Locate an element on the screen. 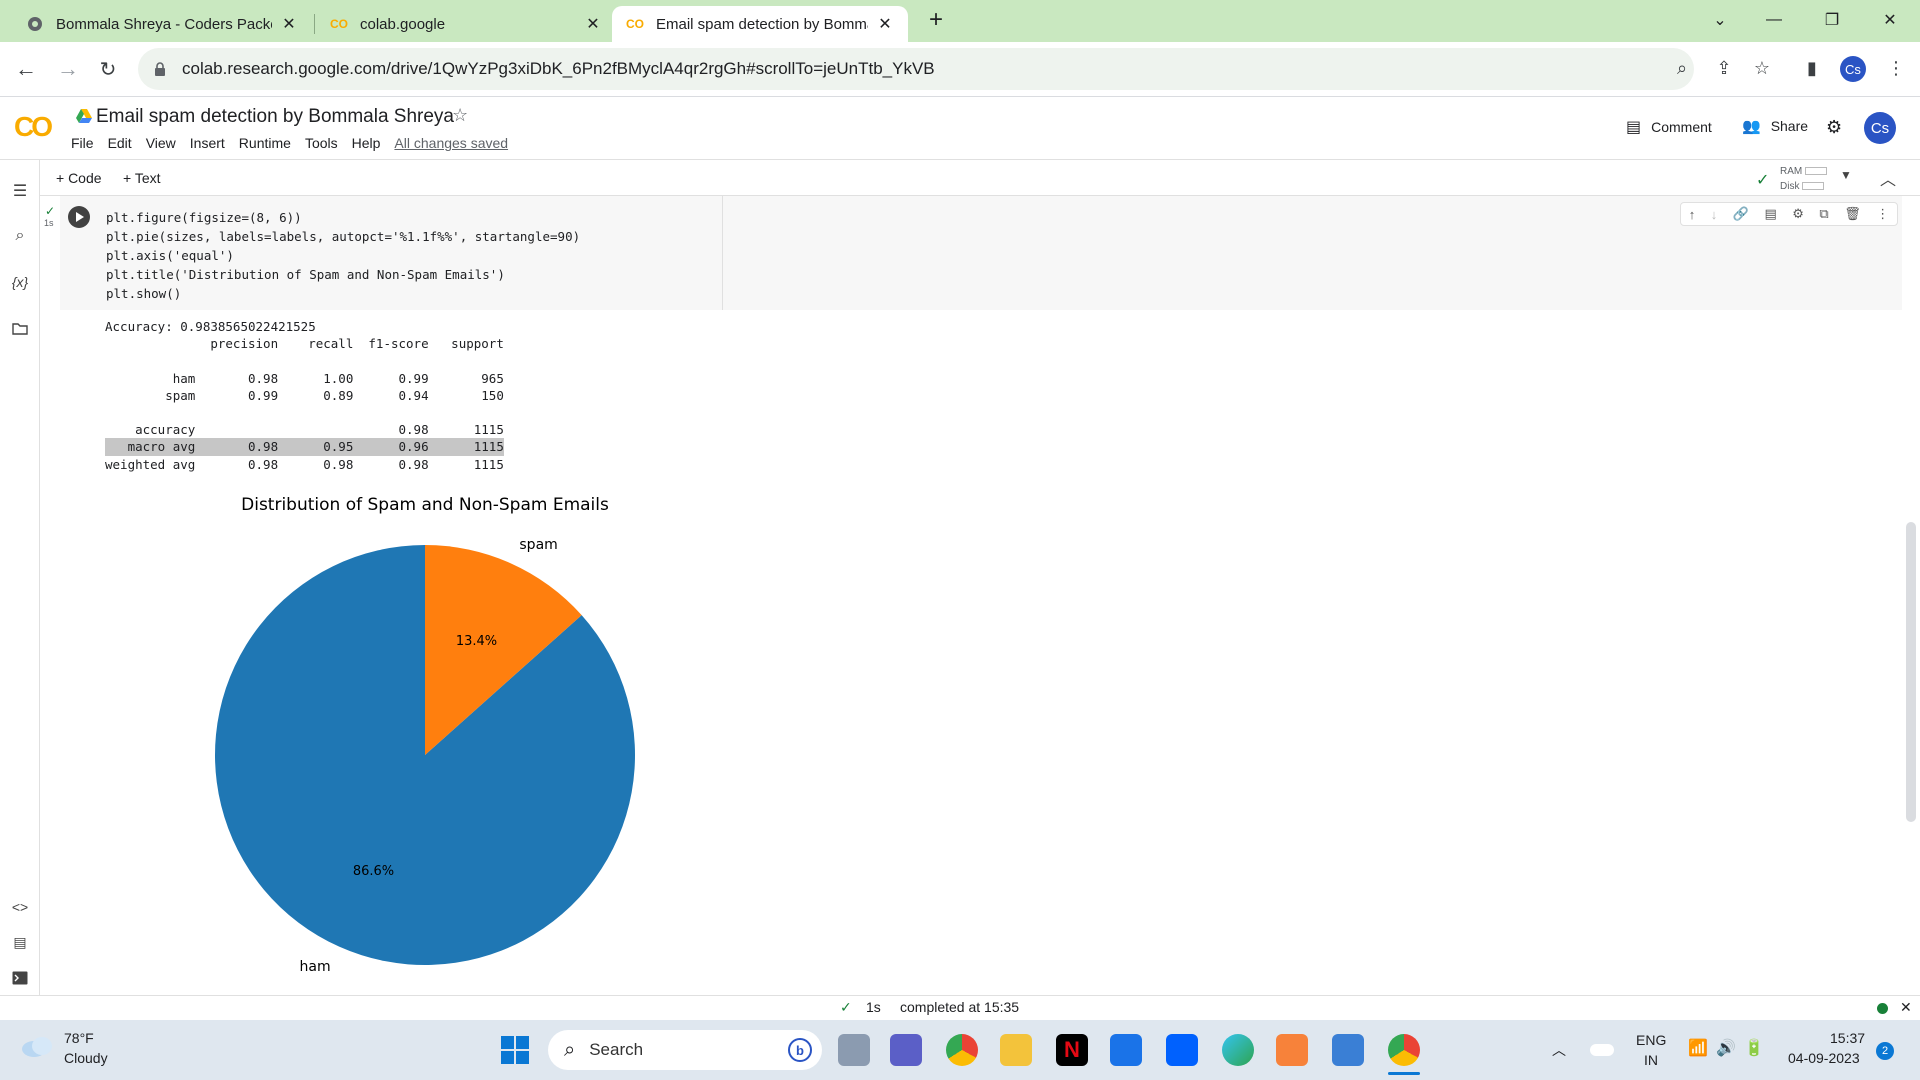  chart-title: Distribution of Spam and Non-Spam Emails is located at coordinates (425, 505).